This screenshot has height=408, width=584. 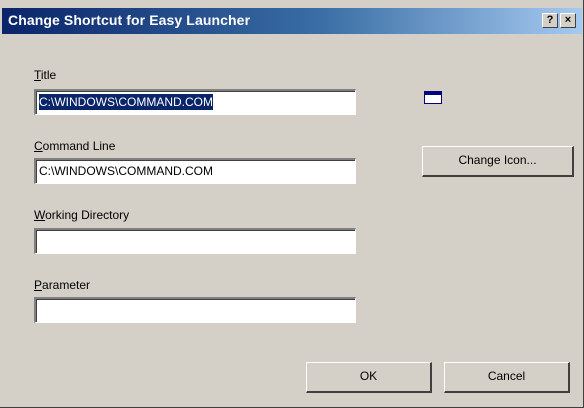 What do you see at coordinates (292, 21) in the screenshot?
I see `title-bar: Change Shortcut for Easy Launcher ? ×` at bounding box center [292, 21].